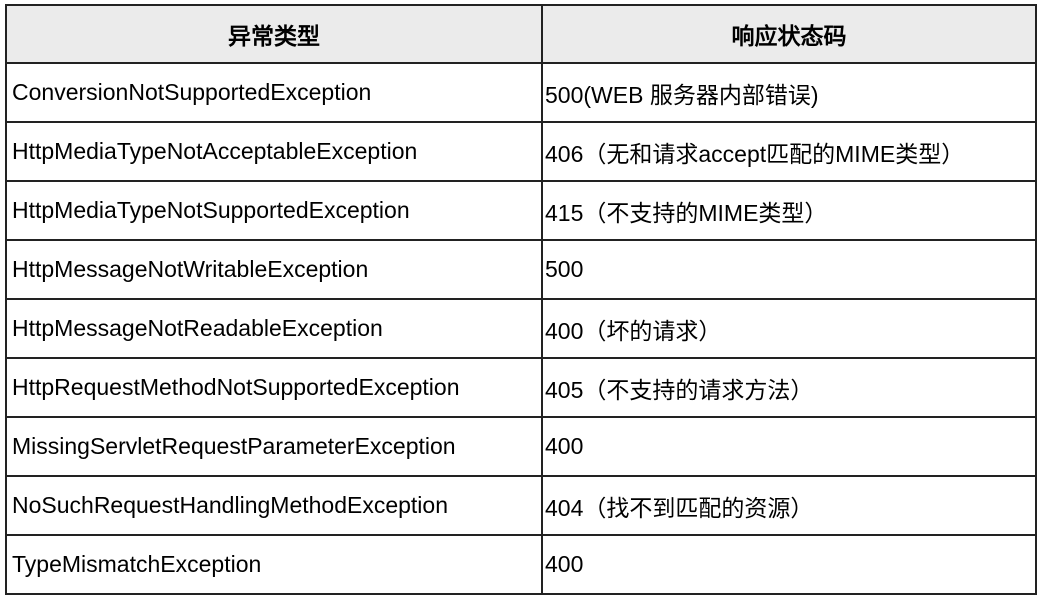 The image size is (1040, 598). Describe the element at coordinates (789, 387) in the screenshot. I see `status-cell: 405（不支持的请求方法）` at that location.